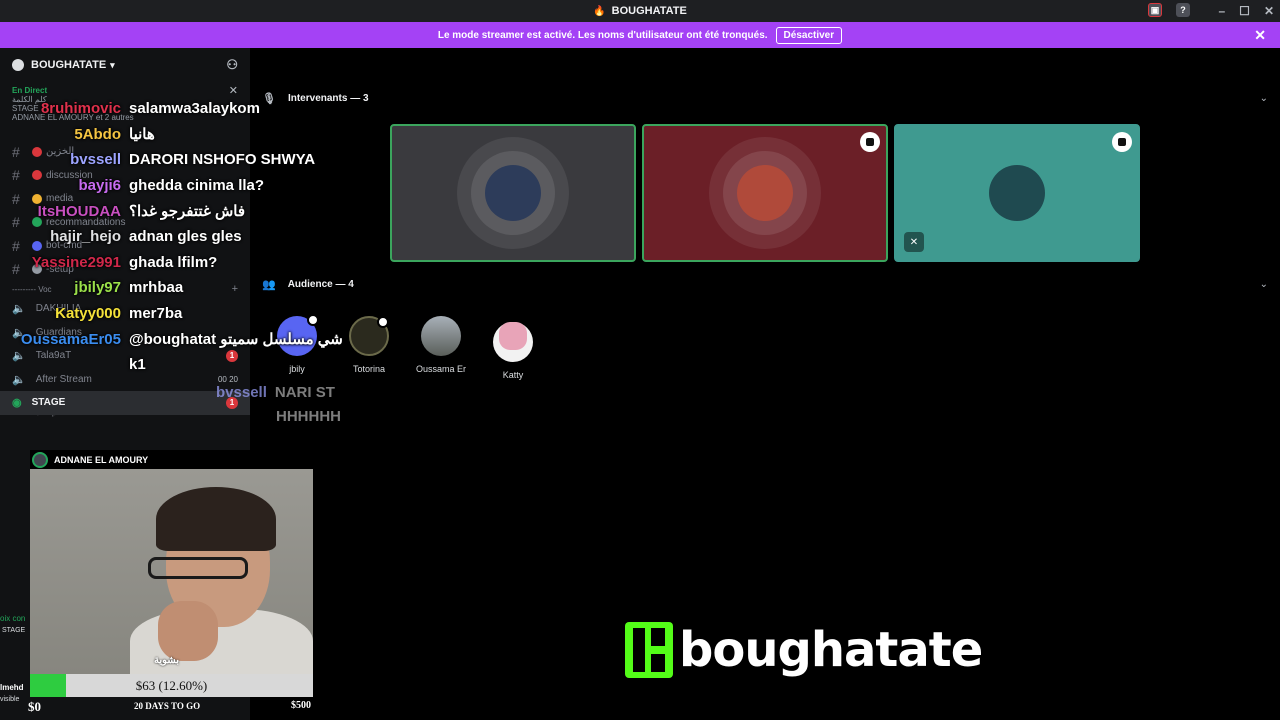 The image size is (1280, 720). What do you see at coordinates (125, 270) in the screenshot?
I see `channel-item: # -setup` at bounding box center [125, 270].